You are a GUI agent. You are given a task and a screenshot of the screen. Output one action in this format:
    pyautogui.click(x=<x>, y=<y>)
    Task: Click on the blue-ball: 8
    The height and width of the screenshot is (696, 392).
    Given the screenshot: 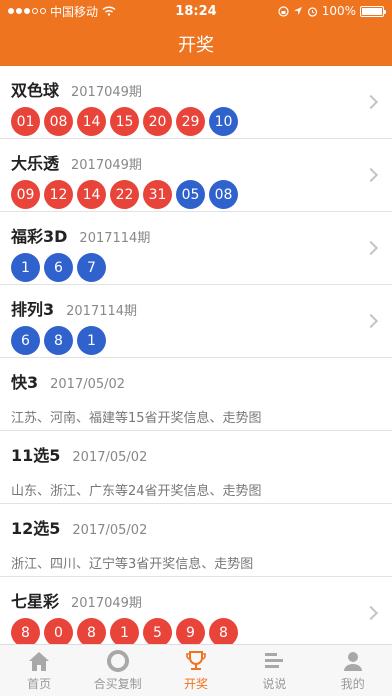 What is the action you would take?
    pyautogui.click(x=58, y=340)
    